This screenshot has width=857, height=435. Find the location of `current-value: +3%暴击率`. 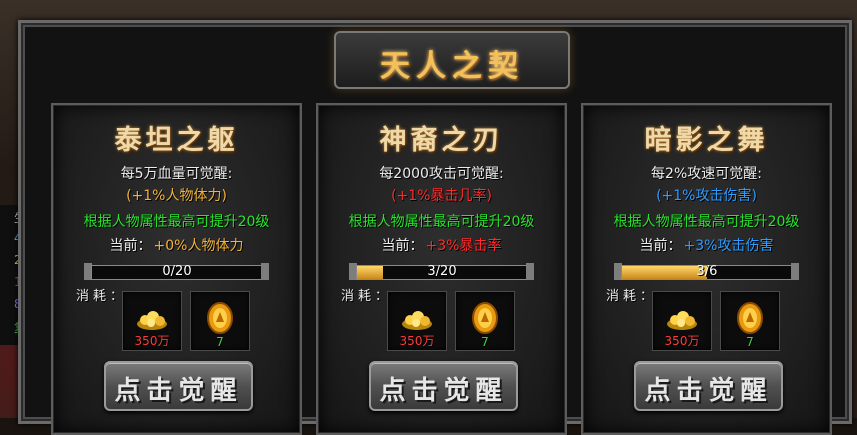

current-value: +3%暴击率 is located at coordinates (463, 246).